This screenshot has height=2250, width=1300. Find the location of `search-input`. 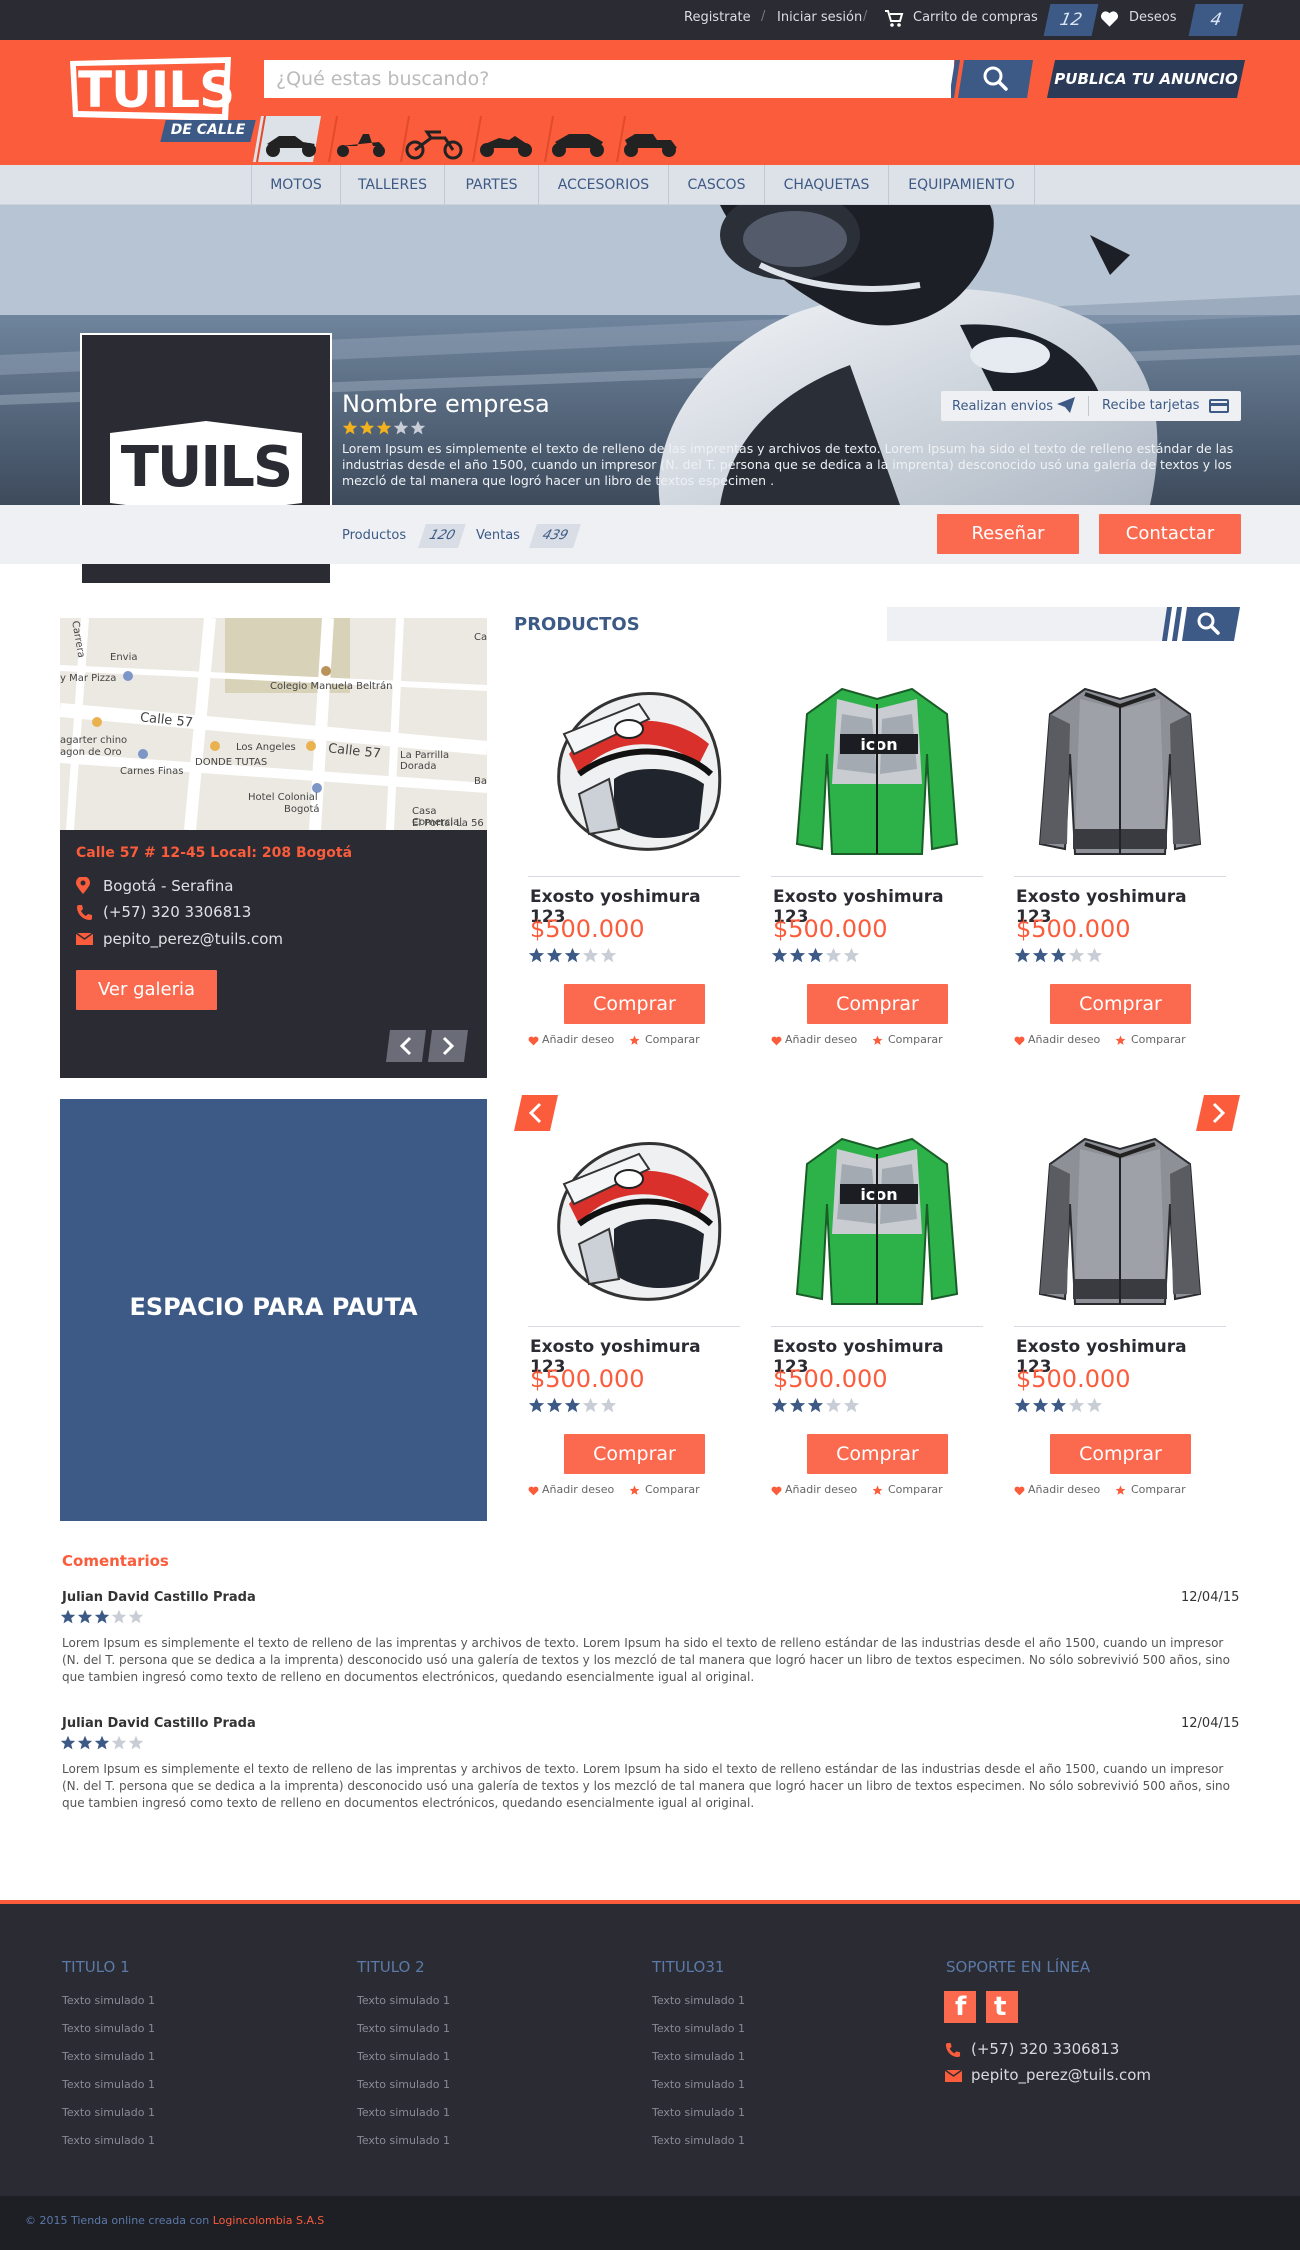

search-input is located at coordinates (609, 79).